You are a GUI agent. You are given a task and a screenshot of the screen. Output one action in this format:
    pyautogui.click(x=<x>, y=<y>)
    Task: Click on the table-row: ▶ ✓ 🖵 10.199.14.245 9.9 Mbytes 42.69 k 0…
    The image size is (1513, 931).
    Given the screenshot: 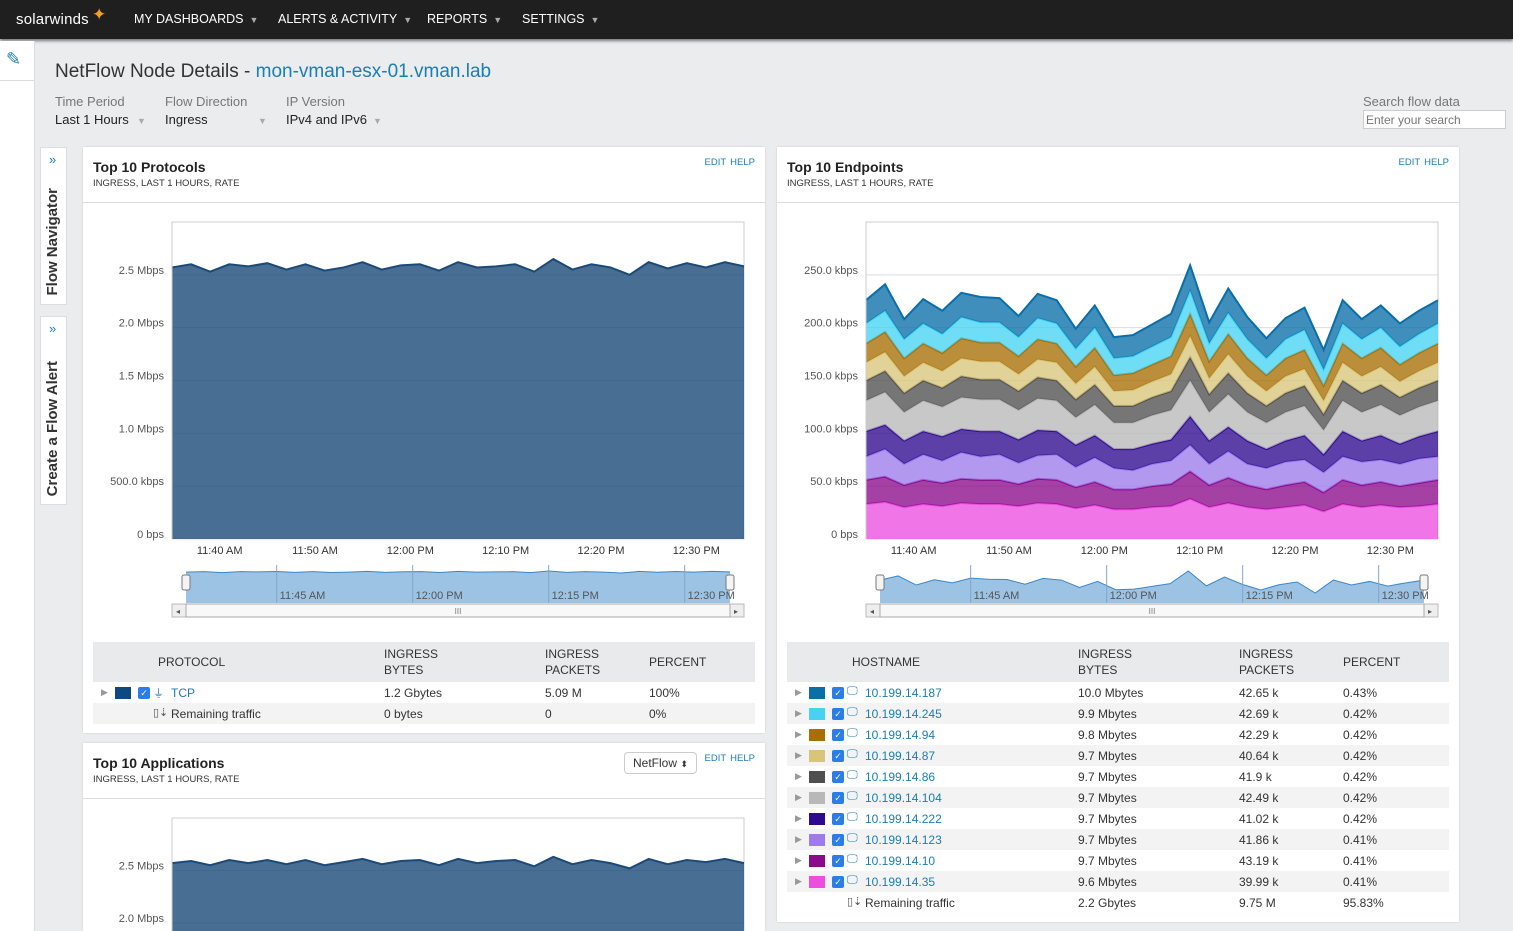 What is the action you would take?
    pyautogui.click(x=1118, y=713)
    